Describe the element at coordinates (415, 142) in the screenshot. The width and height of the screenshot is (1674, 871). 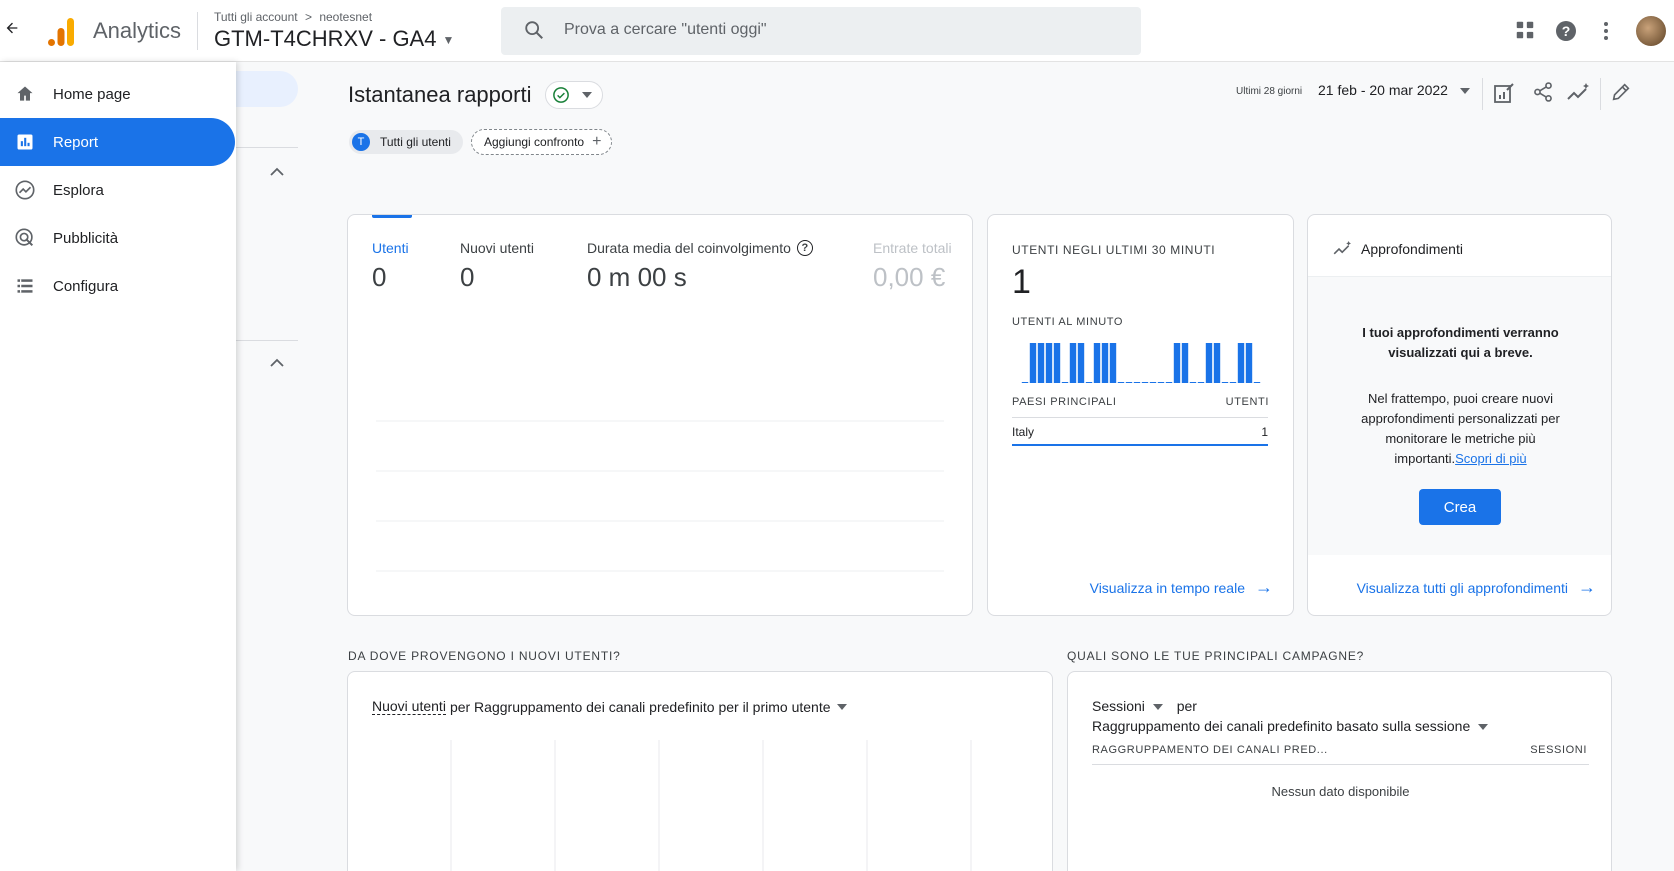
I see `chip-label: Tutti gli utenti` at that location.